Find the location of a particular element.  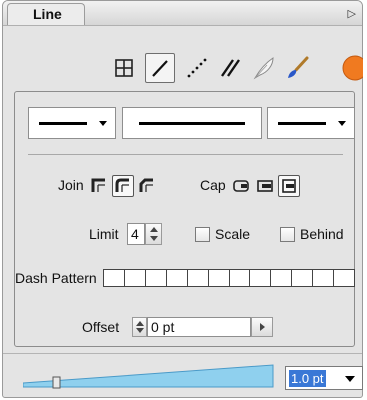

round-cap-icon is located at coordinates (265, 186).